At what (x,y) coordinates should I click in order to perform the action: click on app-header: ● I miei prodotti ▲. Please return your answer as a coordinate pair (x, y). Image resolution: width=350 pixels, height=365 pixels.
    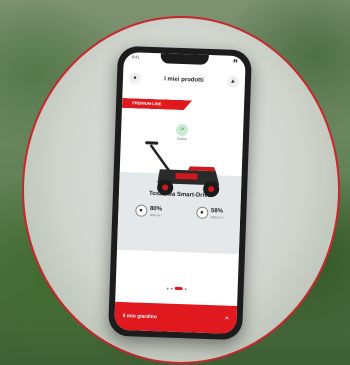
    Looking at the image, I should click on (184, 80).